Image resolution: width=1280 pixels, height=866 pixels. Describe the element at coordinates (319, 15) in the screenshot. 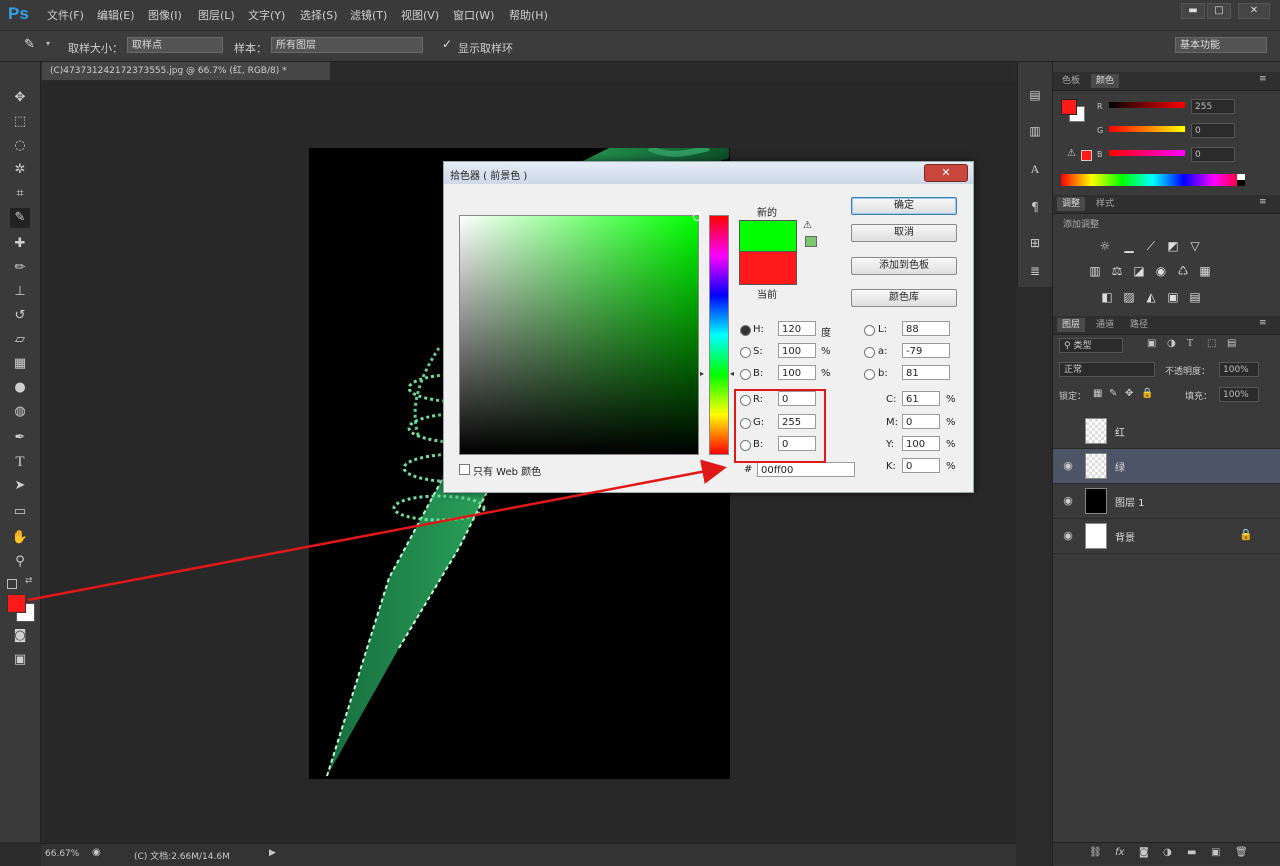

I see `menu-select: 选择(S)` at that location.